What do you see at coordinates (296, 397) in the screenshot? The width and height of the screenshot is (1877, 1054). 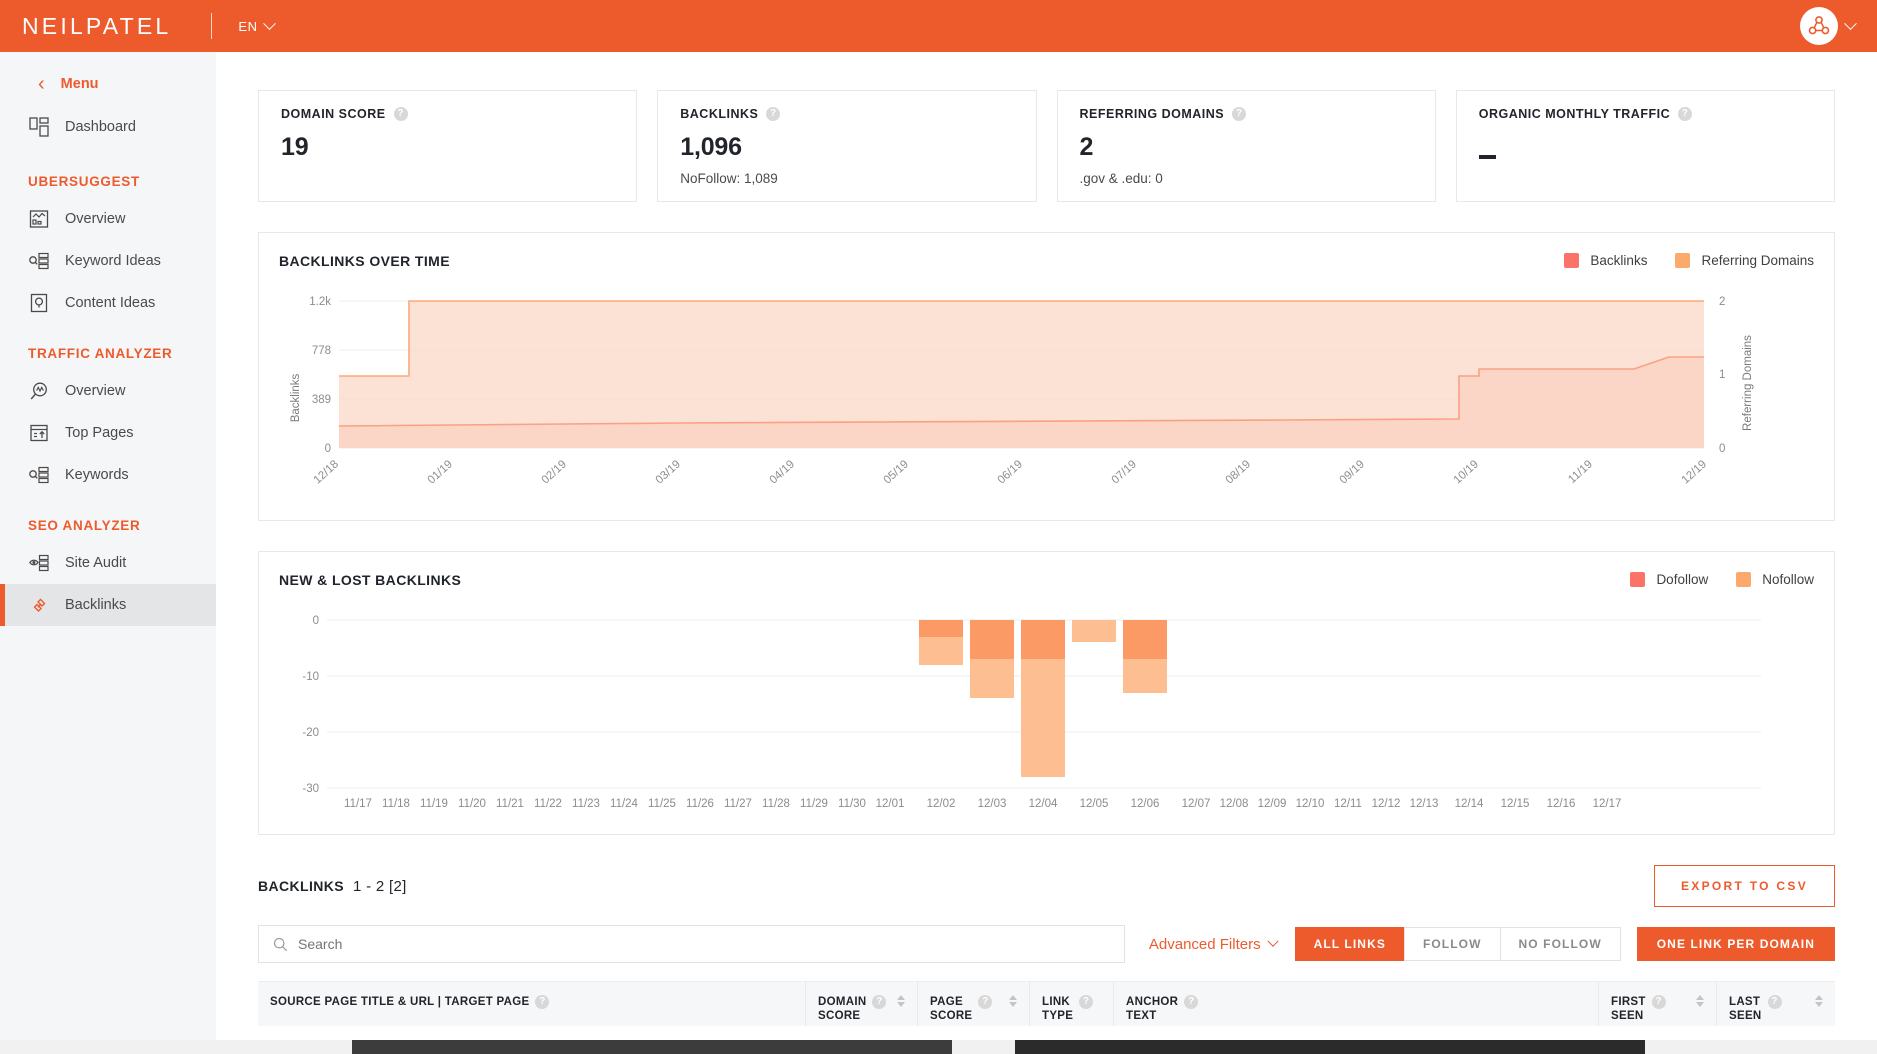 I see `y-axis-title: Backlinks` at bounding box center [296, 397].